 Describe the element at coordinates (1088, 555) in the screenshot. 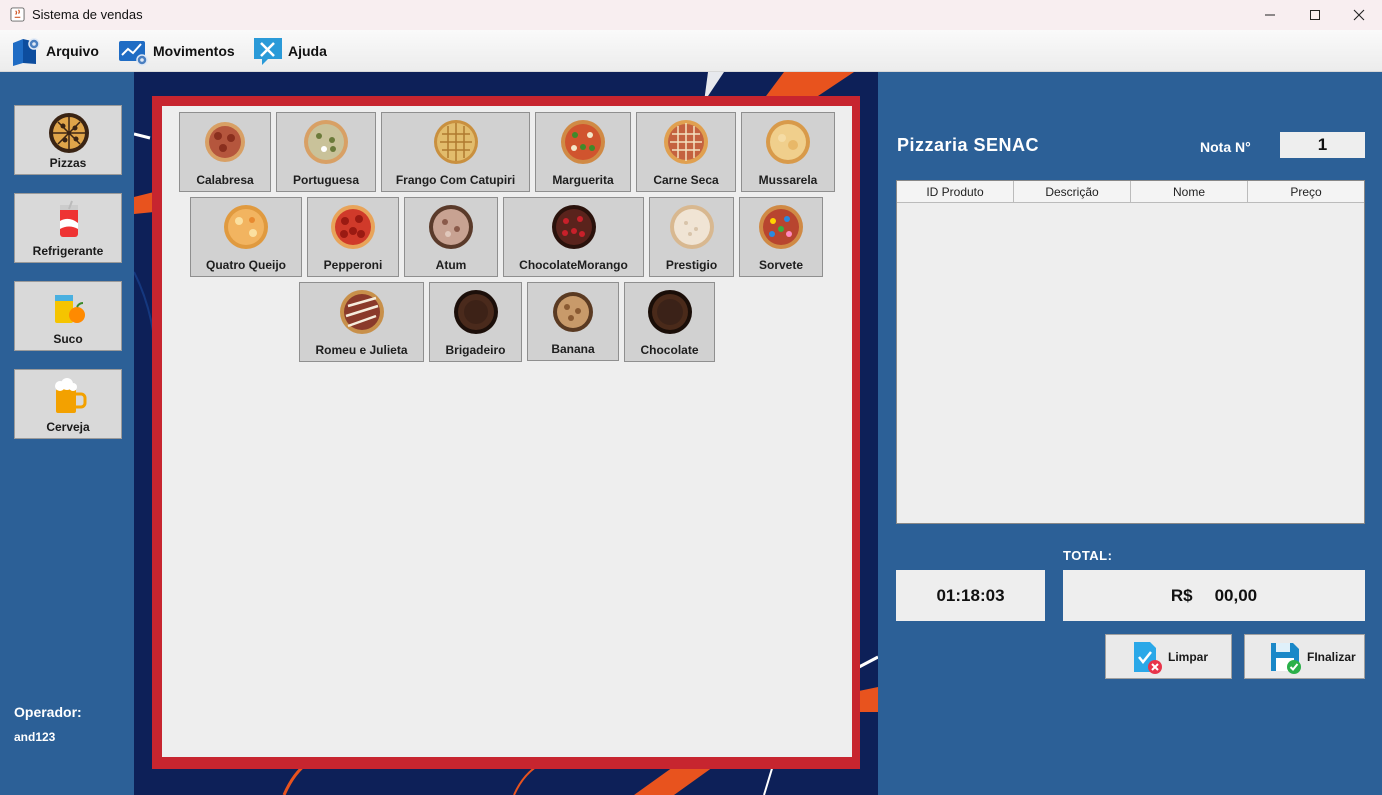

I see `total-label: TOTAL:` at that location.